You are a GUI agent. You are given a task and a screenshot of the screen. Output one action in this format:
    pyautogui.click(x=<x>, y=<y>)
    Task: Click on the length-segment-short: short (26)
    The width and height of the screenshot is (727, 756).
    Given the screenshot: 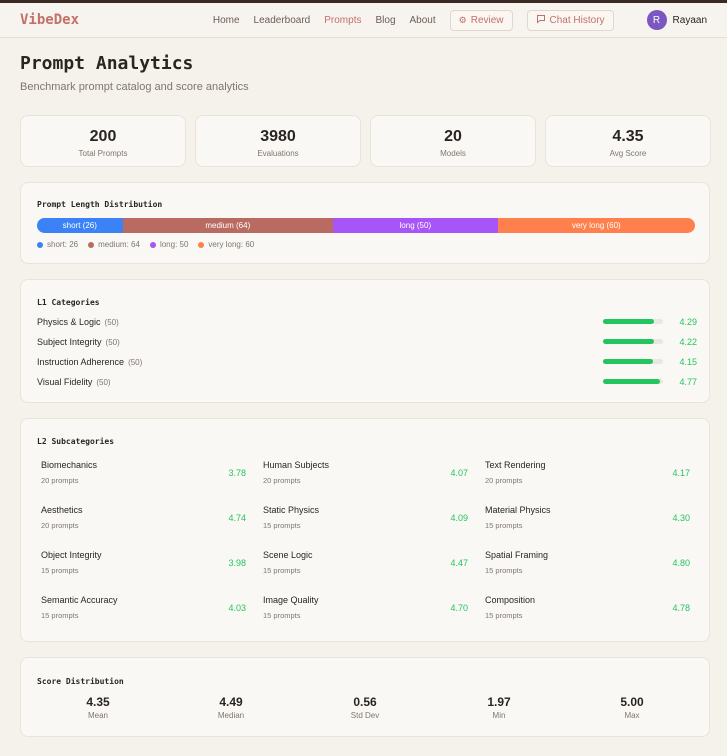 What is the action you would take?
    pyautogui.click(x=80, y=225)
    